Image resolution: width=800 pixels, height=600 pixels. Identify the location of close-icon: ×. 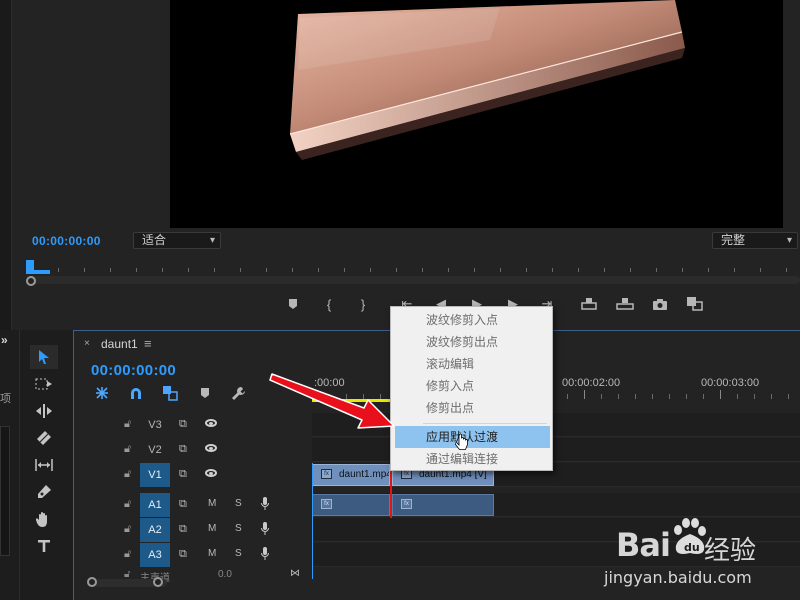
(87, 343).